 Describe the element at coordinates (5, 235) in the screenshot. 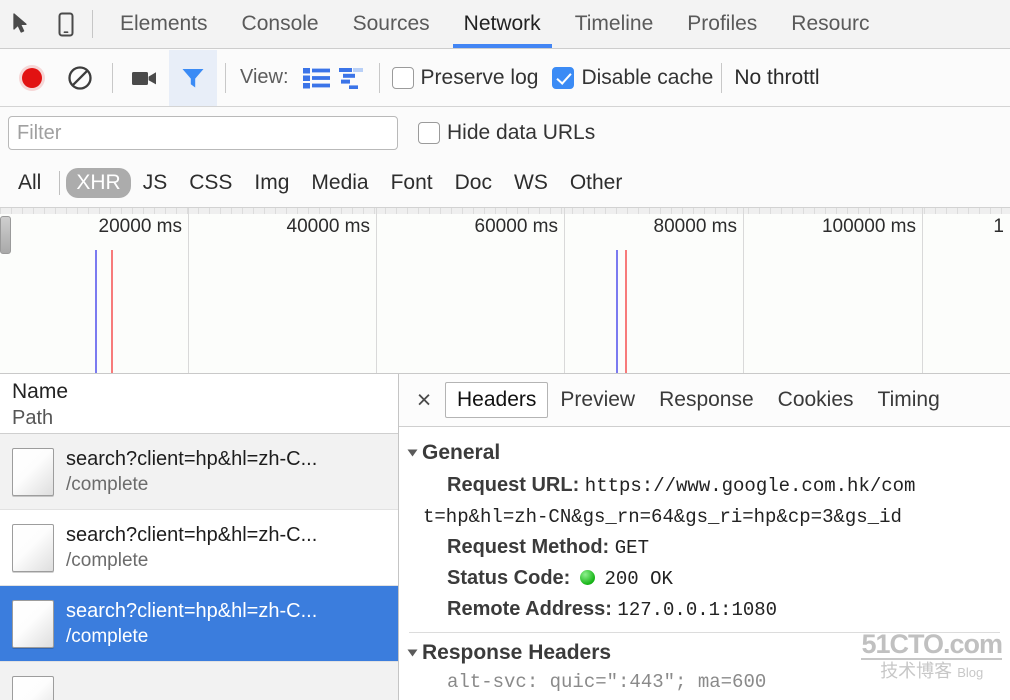

I see `overview-left-grabber` at that location.